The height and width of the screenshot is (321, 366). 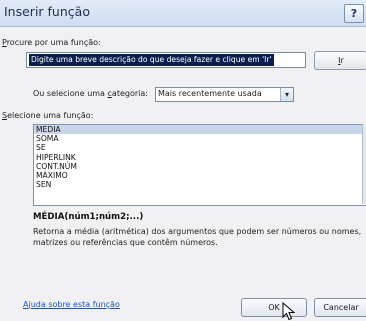 I want to click on chevron-down-icon: ▾, so click(x=286, y=94).